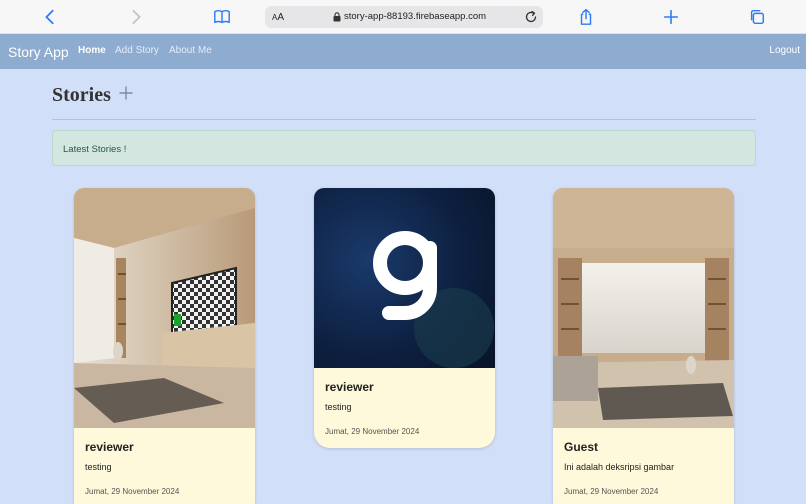 This screenshot has height=504, width=806. I want to click on room-with-tv-image, so click(164, 308).